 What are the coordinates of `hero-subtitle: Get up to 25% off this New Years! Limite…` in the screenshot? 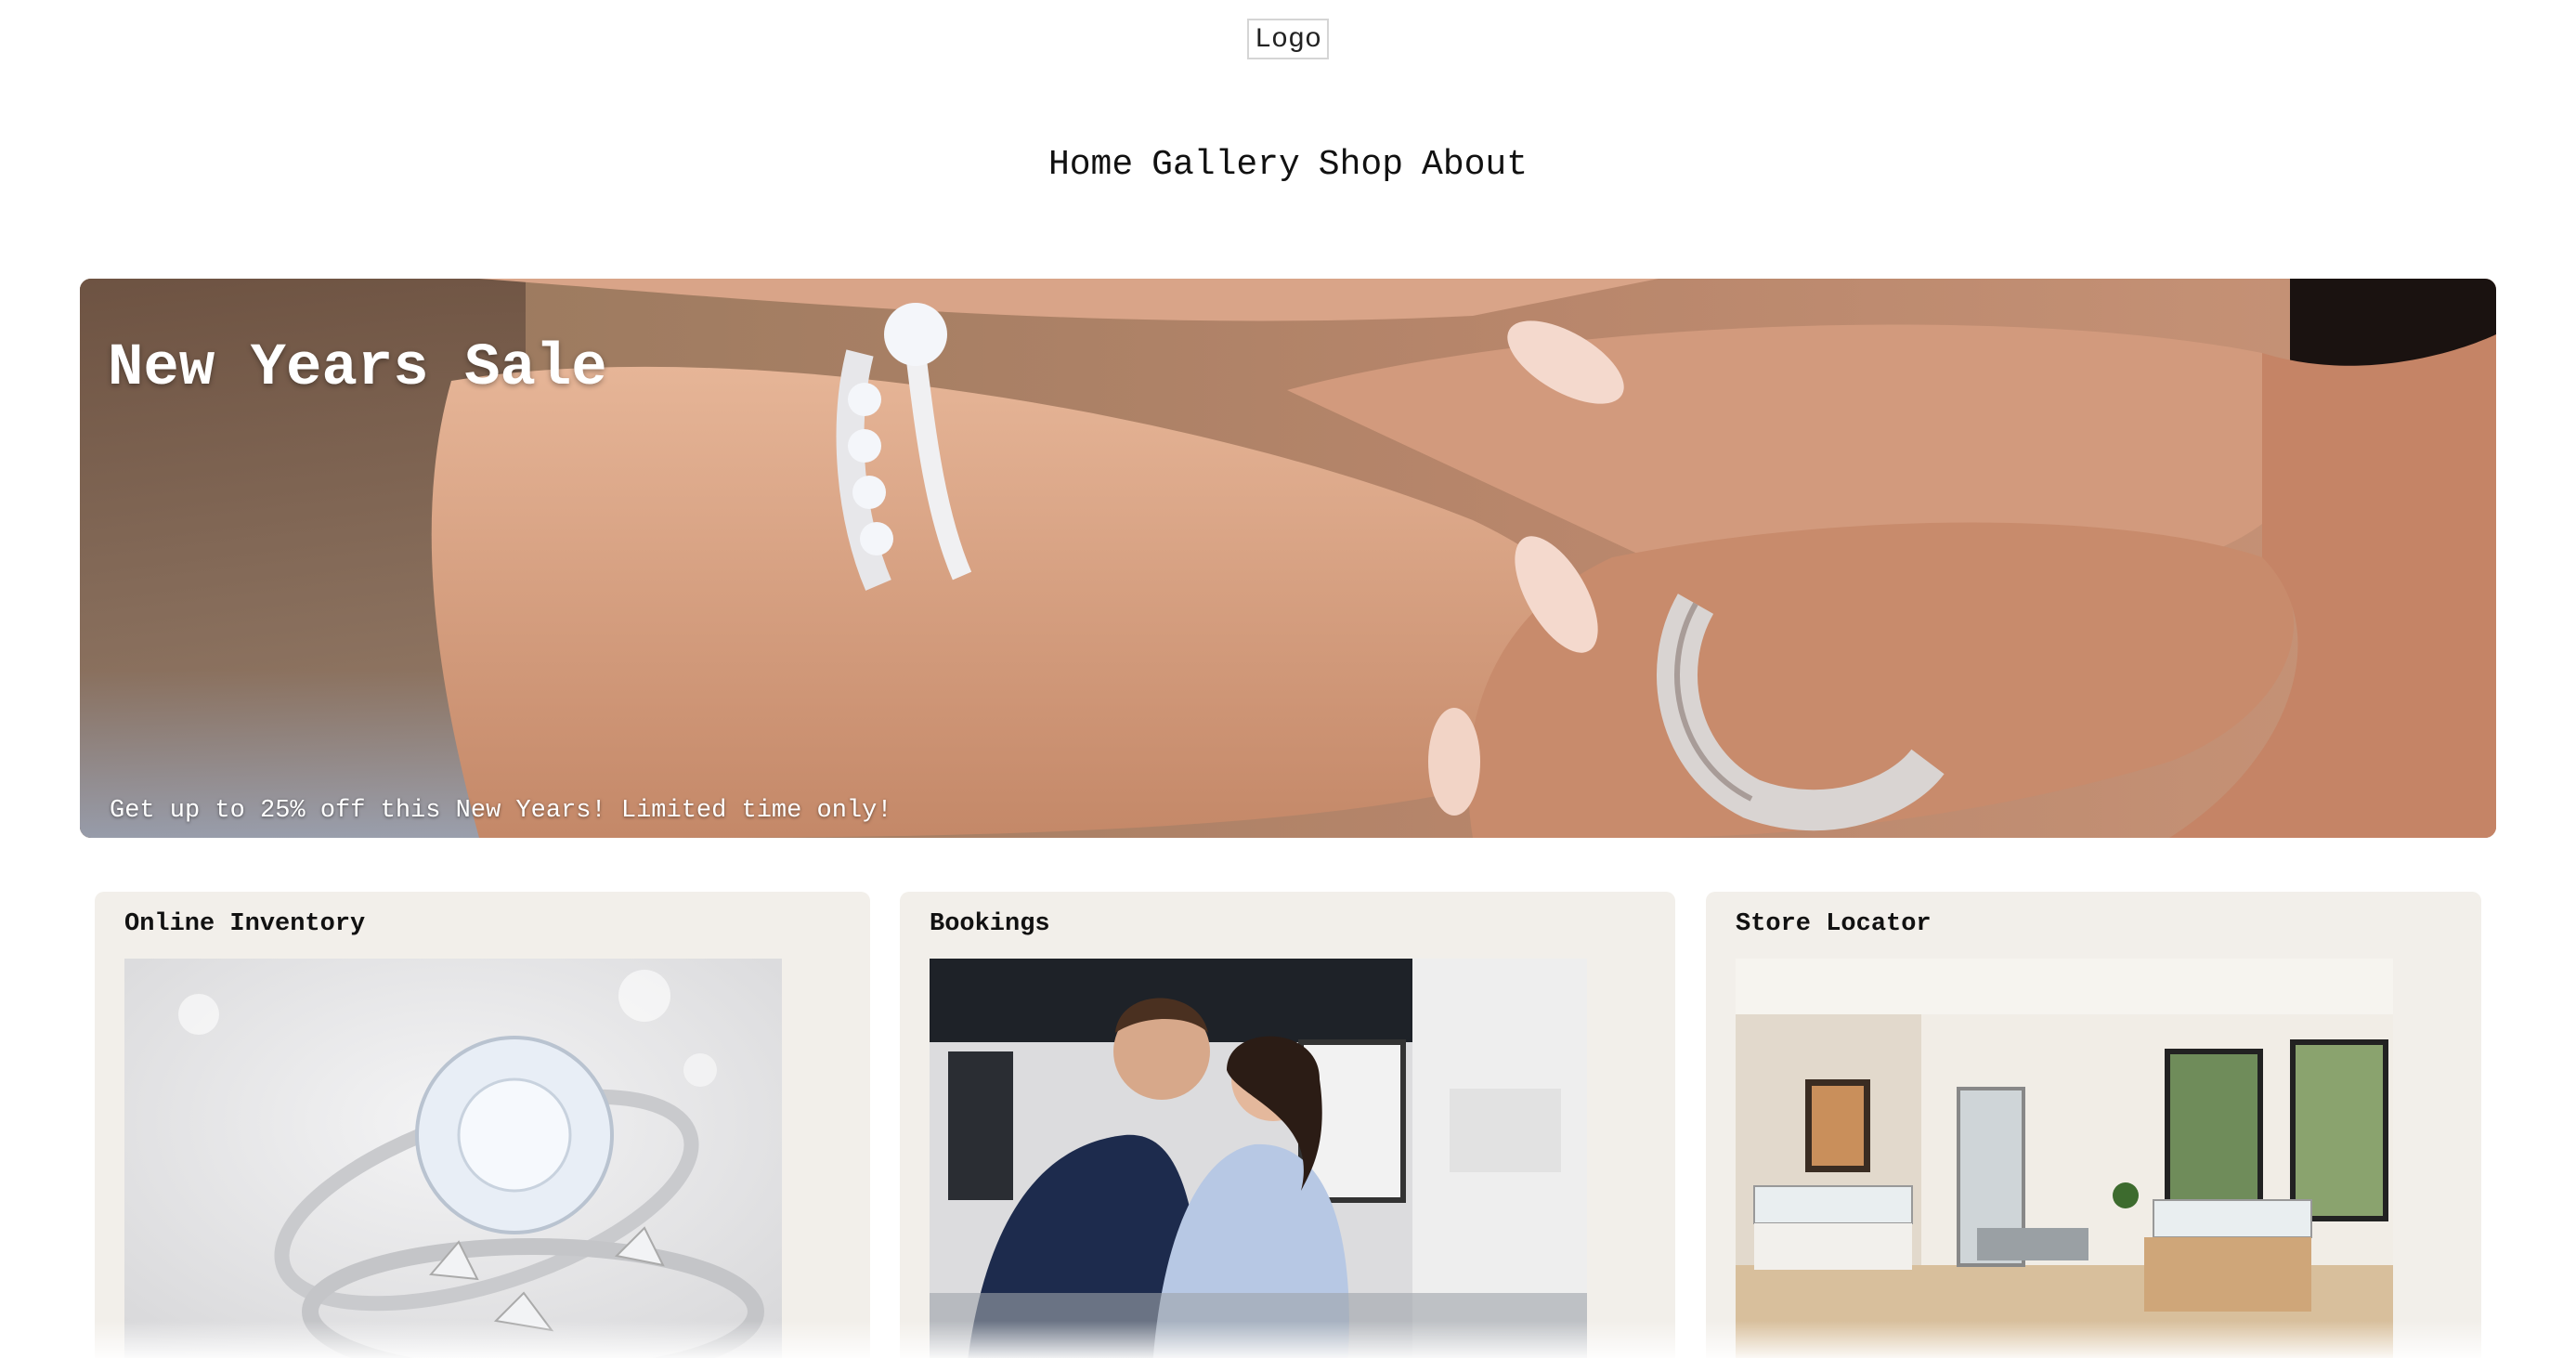 It's located at (501, 811).